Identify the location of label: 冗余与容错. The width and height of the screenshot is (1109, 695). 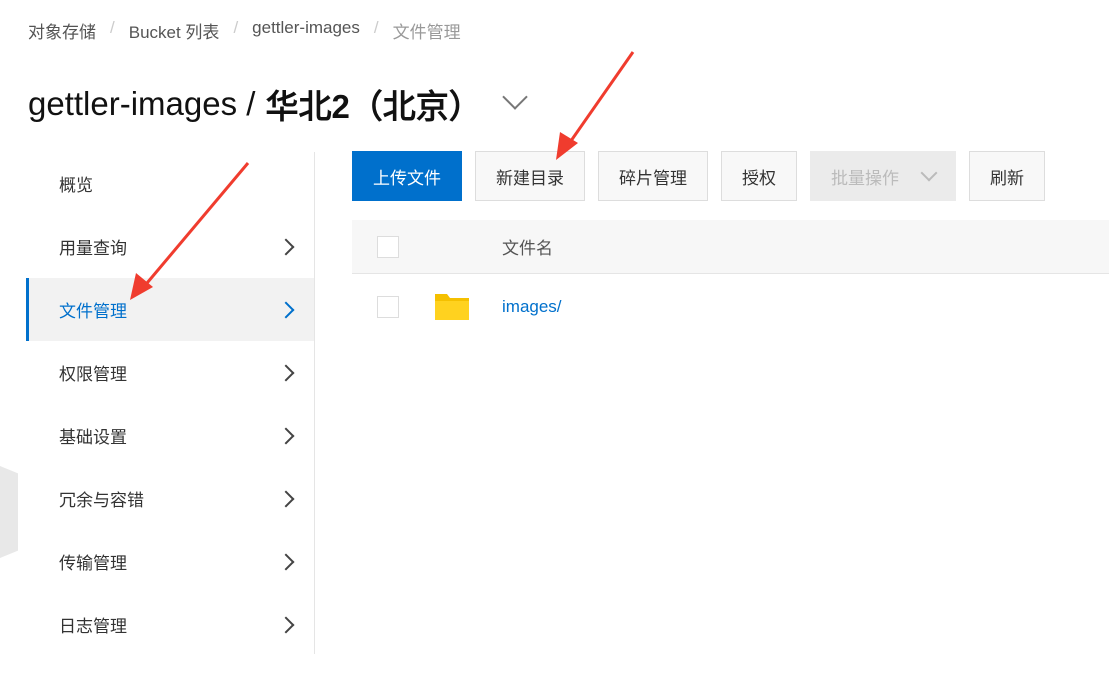
(101, 500).